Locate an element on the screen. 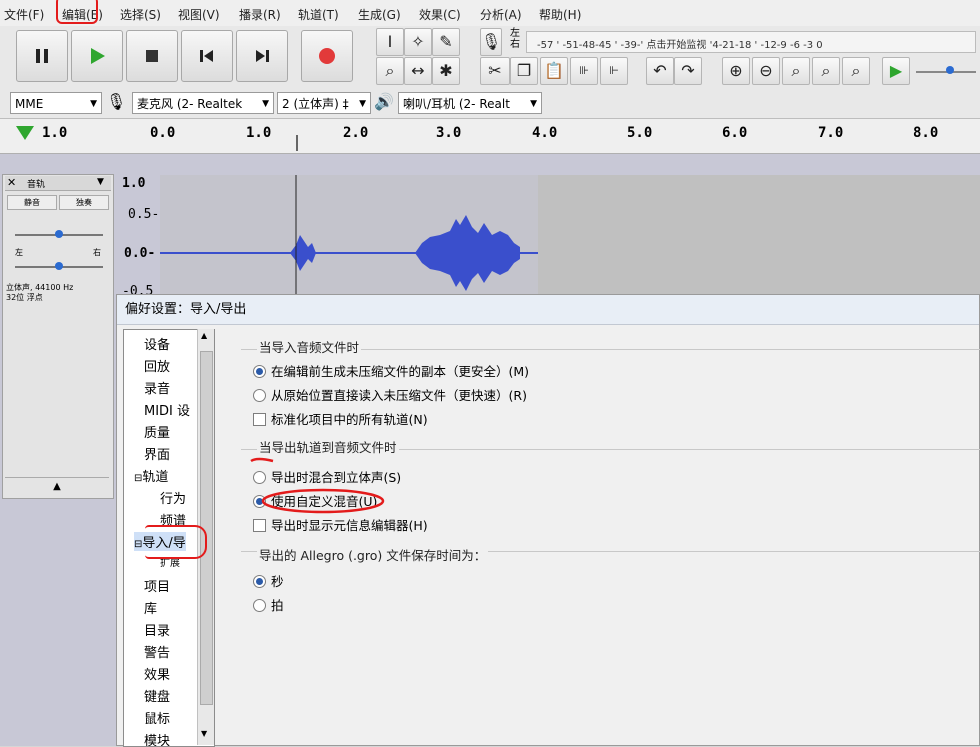  record-button is located at coordinates (327, 56).